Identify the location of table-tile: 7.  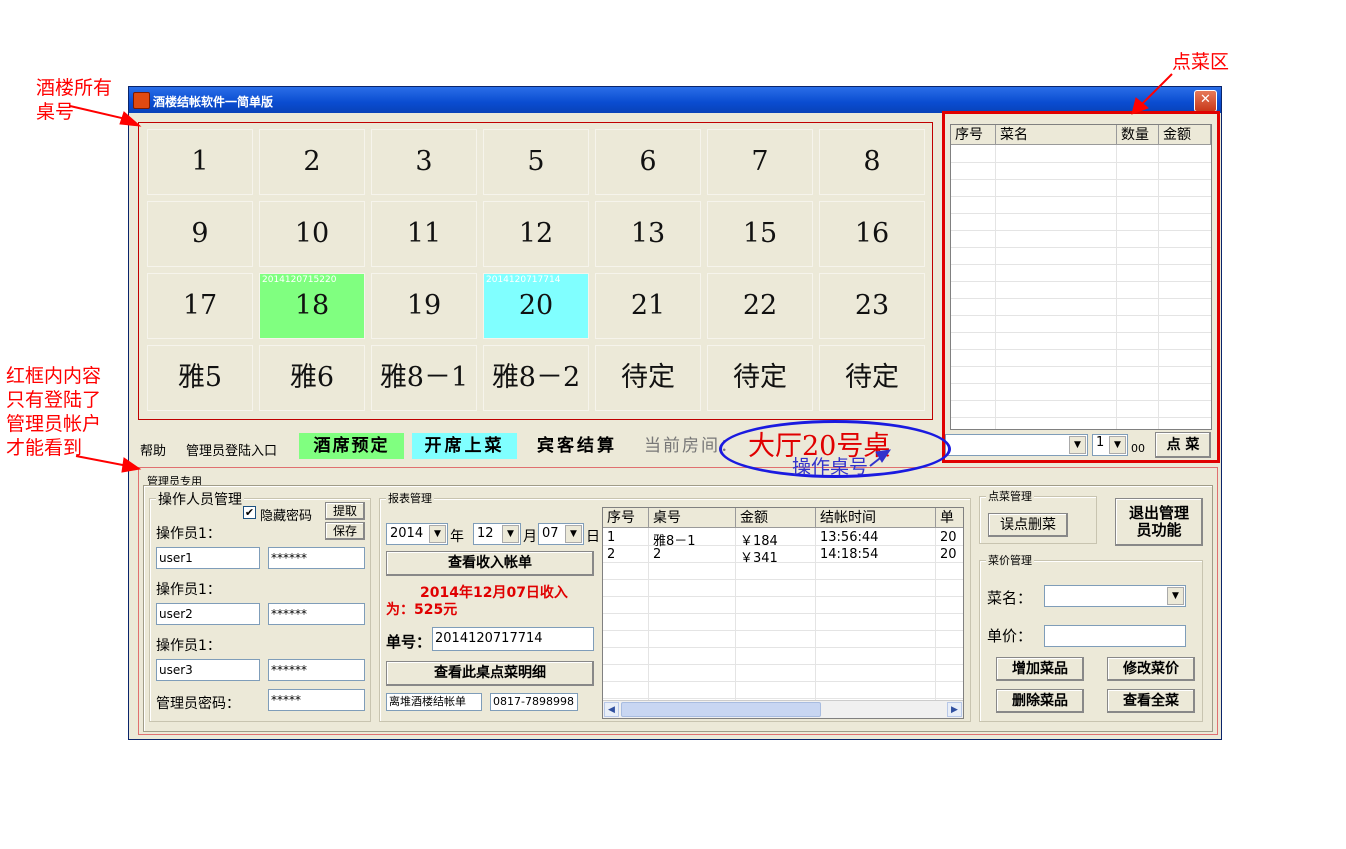
(760, 162).